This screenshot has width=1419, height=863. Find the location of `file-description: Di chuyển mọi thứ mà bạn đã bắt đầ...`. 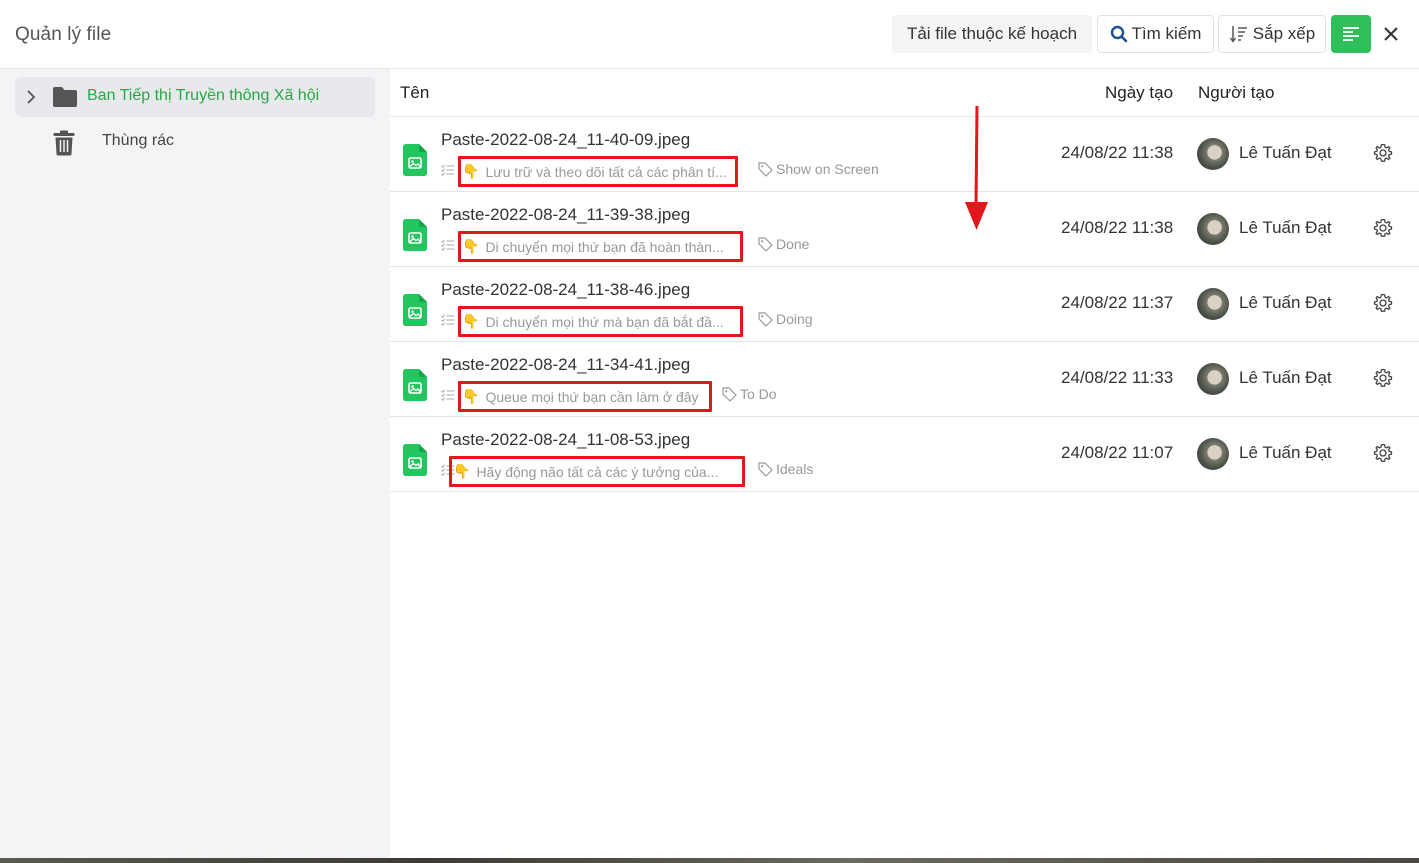

file-description: Di chuyển mọi thứ mà bạn đã bắt đầ... is located at coordinates (604, 321).